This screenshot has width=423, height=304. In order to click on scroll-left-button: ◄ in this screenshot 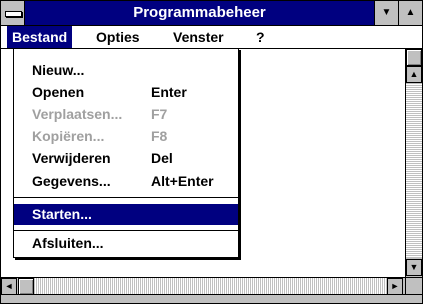, I will do `click(9, 286)`.